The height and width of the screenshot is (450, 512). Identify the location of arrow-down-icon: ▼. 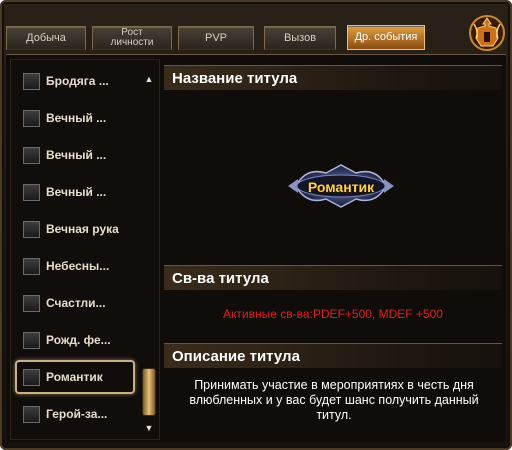
(149, 428).